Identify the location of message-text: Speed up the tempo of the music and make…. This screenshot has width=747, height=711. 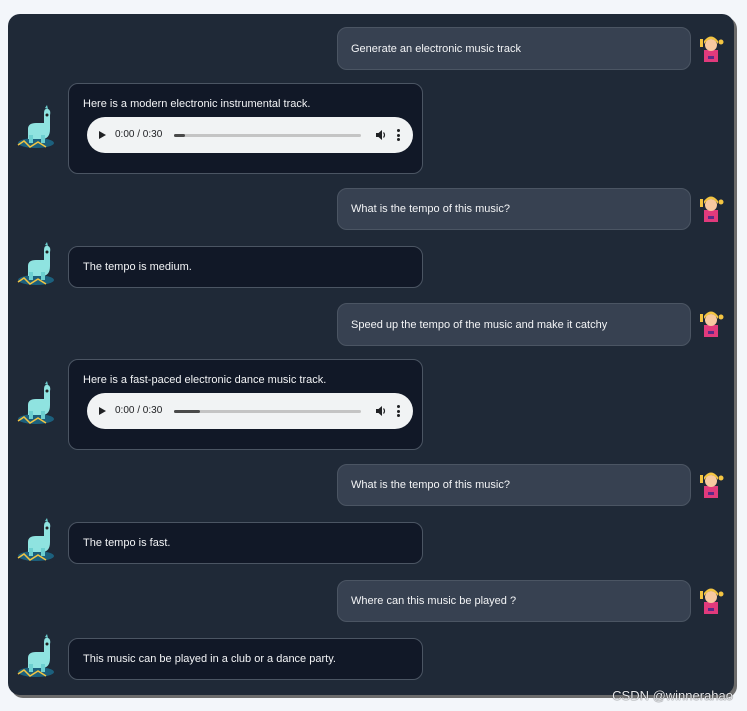
(479, 324).